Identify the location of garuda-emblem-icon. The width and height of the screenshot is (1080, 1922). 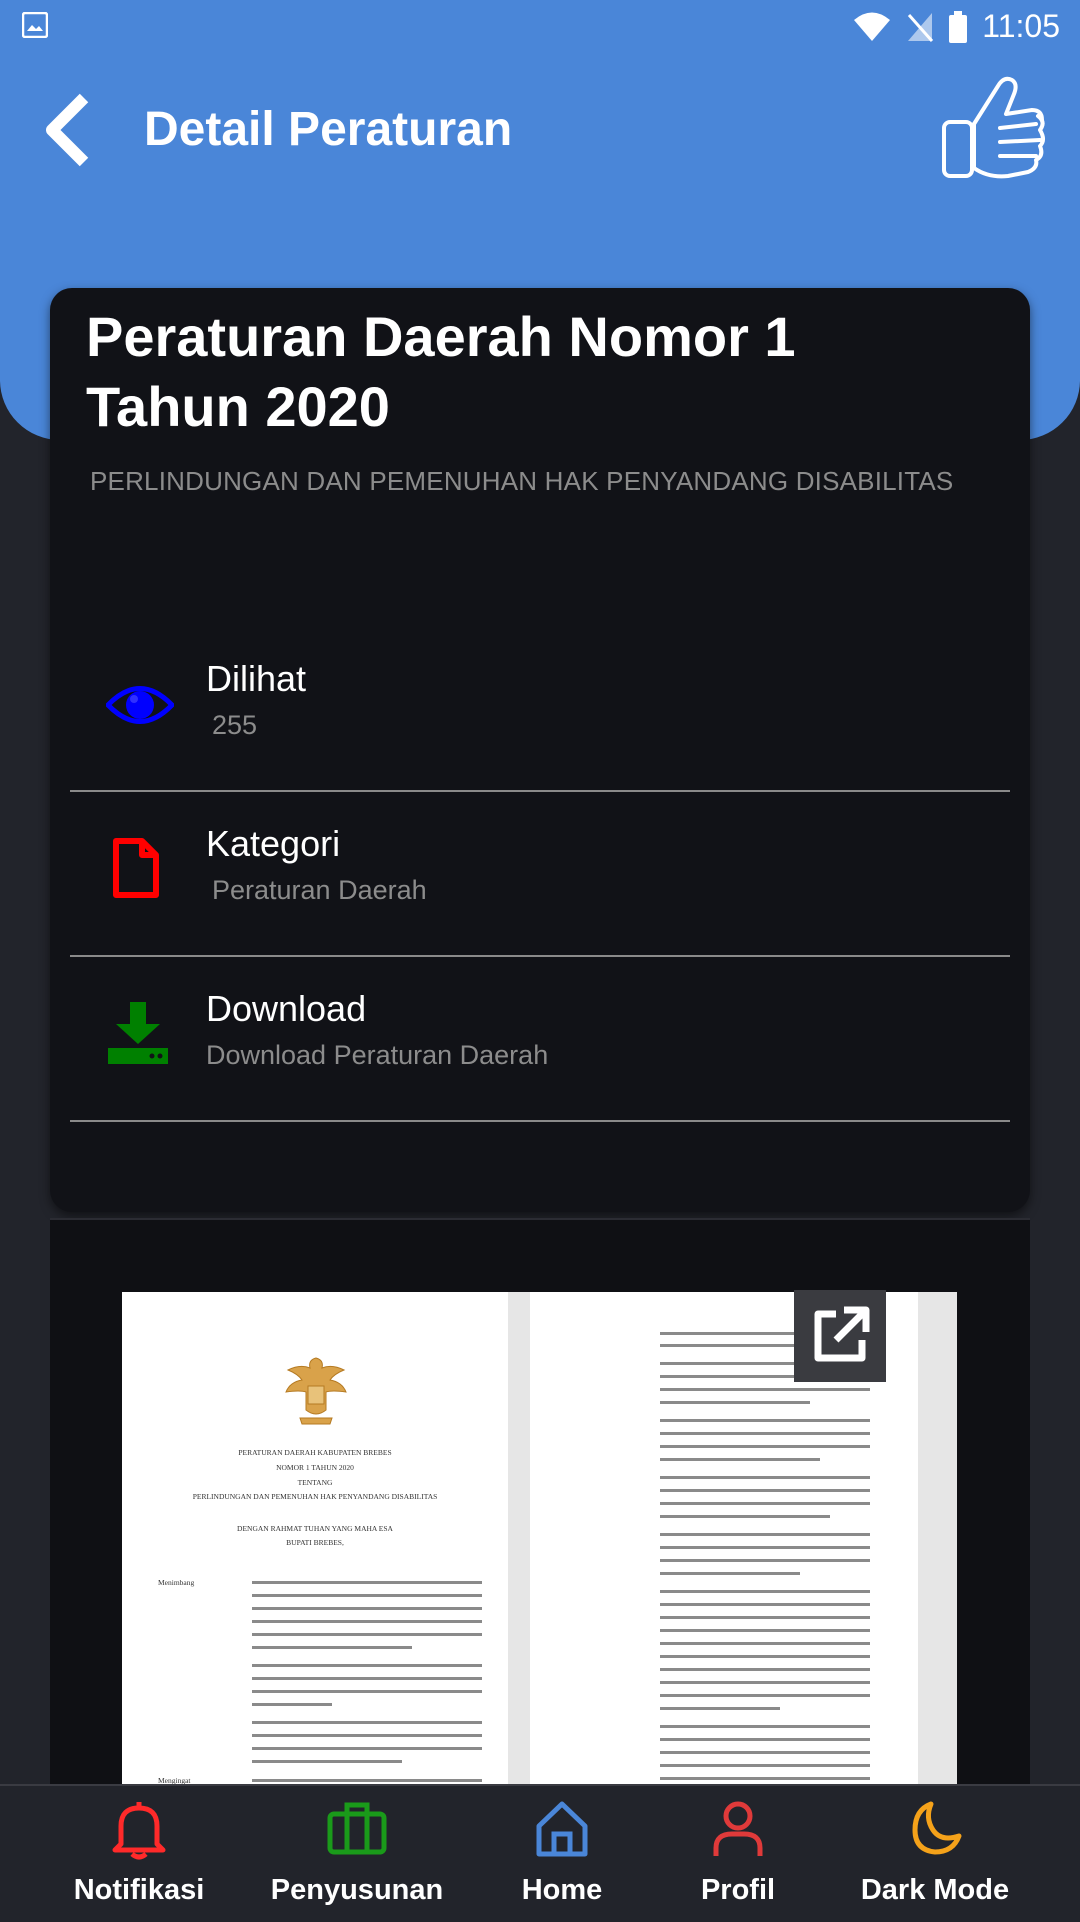
(316, 1391).